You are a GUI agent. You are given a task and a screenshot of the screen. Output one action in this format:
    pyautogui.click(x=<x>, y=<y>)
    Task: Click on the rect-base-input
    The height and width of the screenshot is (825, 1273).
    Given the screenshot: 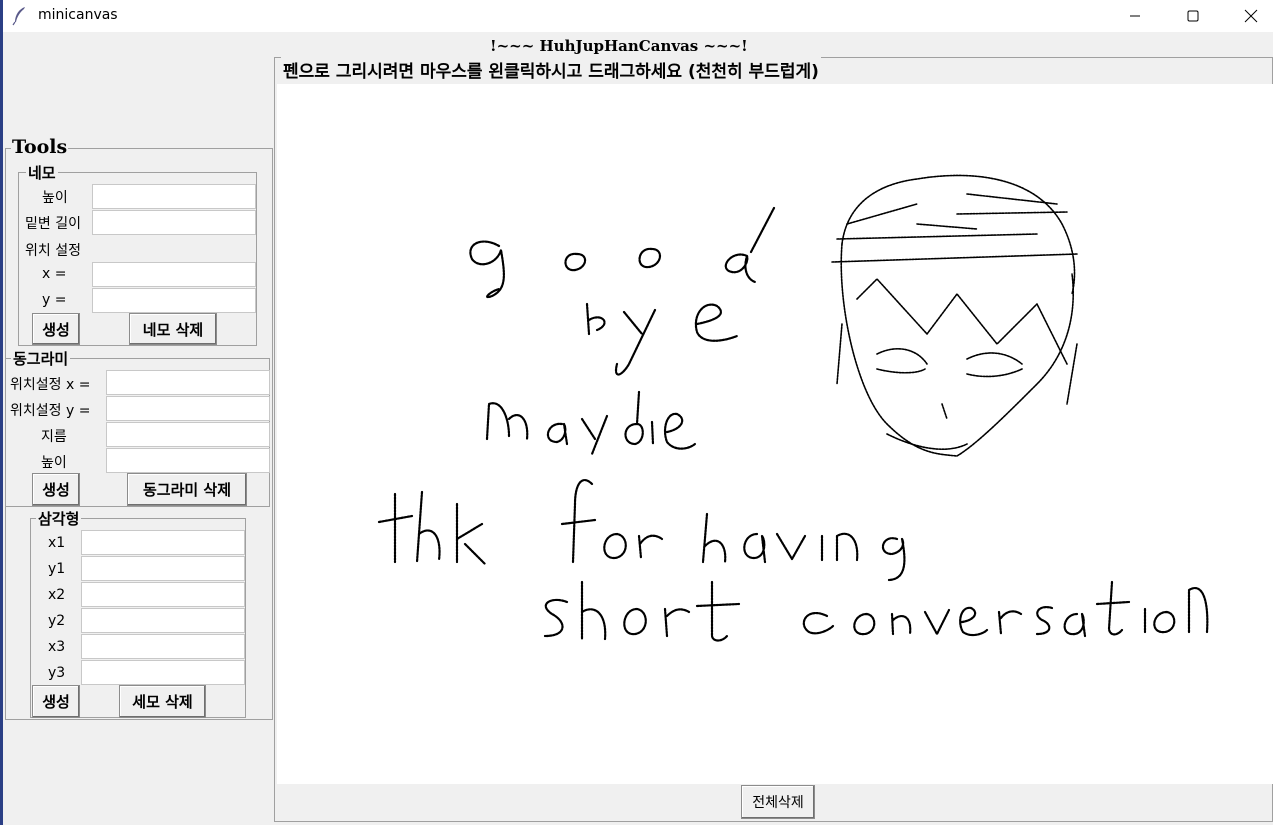 What is the action you would take?
    pyautogui.click(x=174, y=222)
    